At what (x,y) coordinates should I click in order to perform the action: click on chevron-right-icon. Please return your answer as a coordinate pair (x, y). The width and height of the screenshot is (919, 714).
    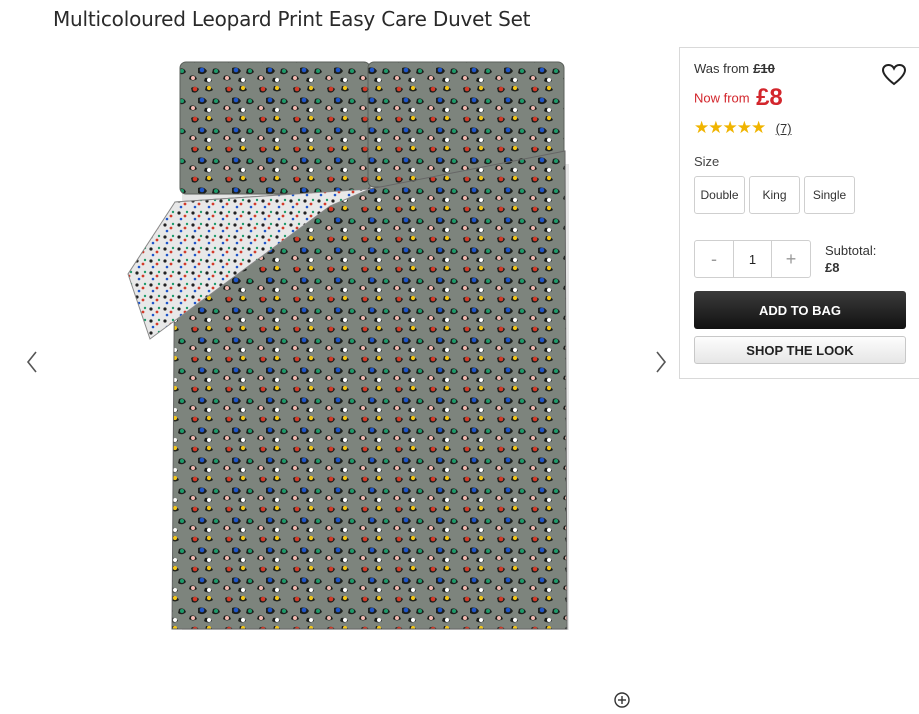
    Looking at the image, I should click on (661, 362).